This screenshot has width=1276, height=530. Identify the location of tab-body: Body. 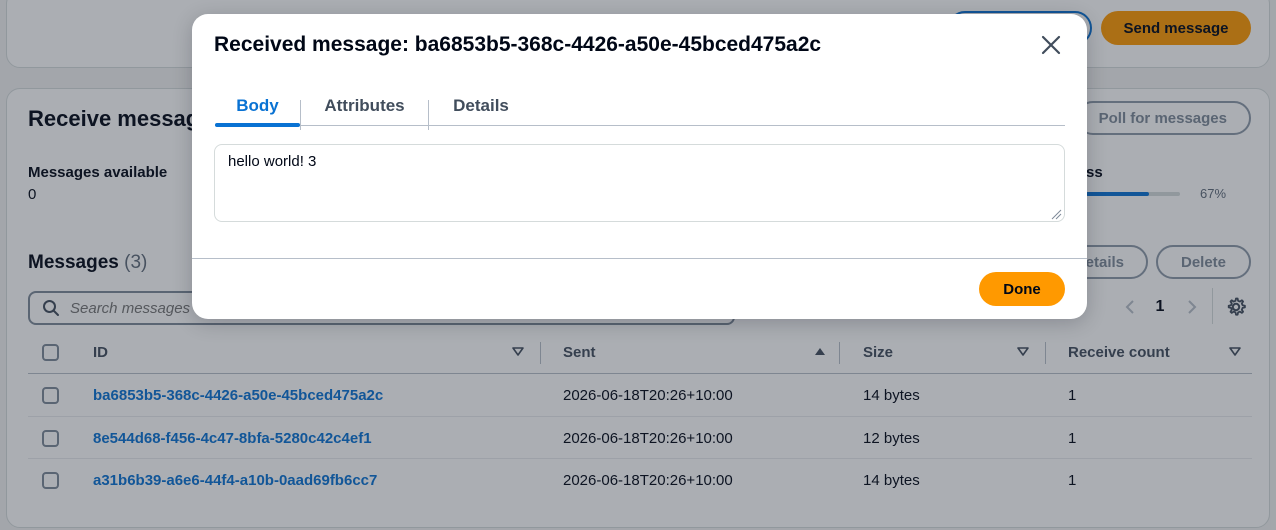
(257, 106).